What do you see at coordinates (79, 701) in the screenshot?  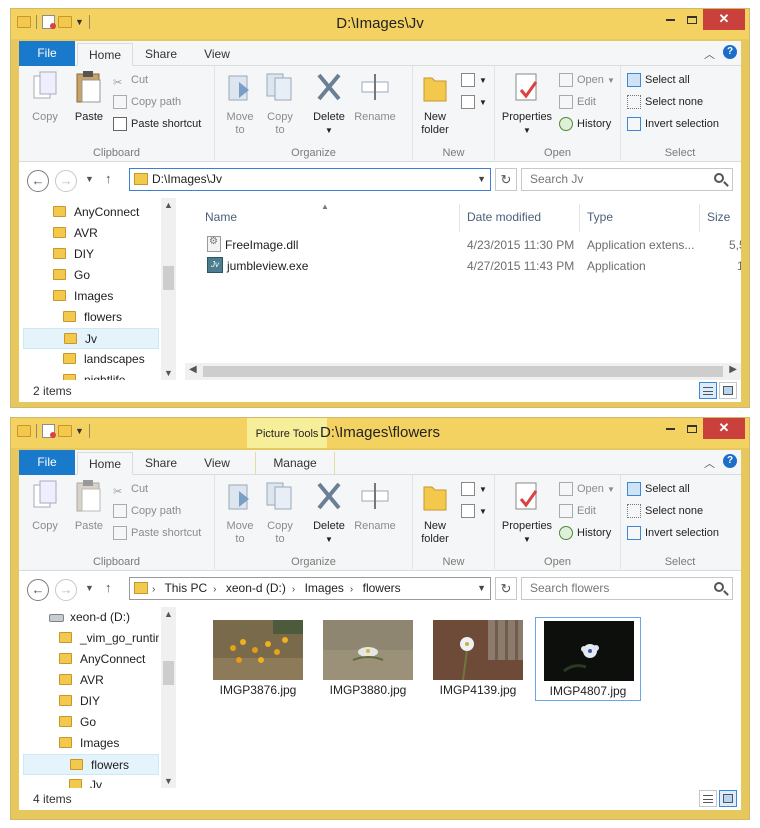 I see `nav-item-diy: DIY` at bounding box center [79, 701].